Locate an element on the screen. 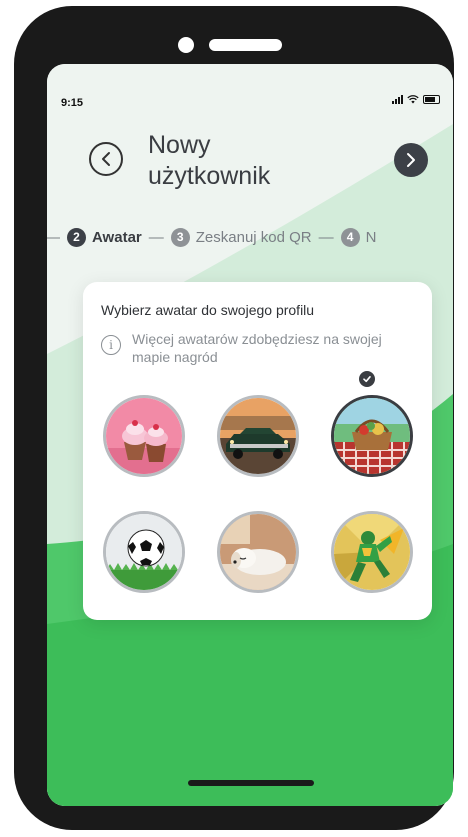 The height and width of the screenshot is (837, 468). speaker-grille is located at coordinates (245, 45).